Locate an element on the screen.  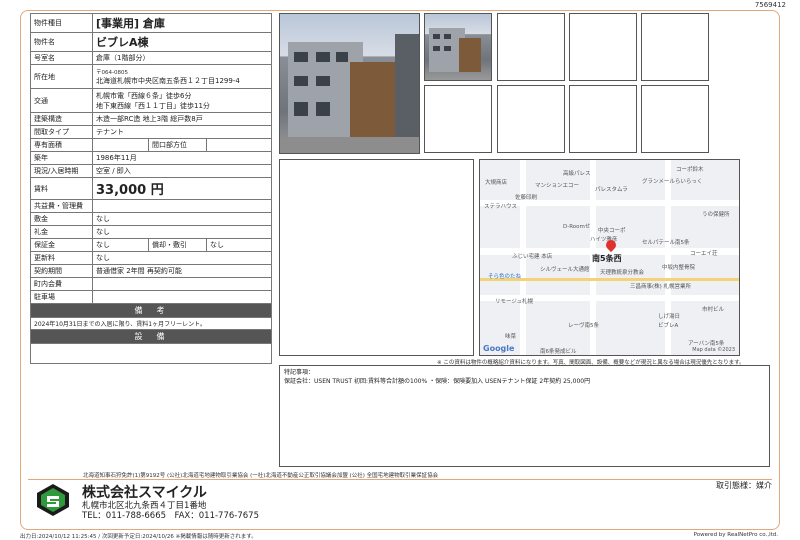
label-renewal: 更新料 is located at coordinates (61, 258).